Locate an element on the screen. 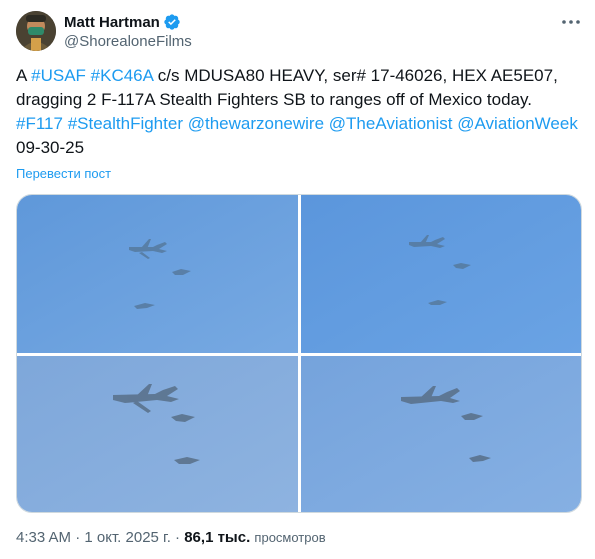  views-count: 86,1 тыс. is located at coordinates (217, 537).